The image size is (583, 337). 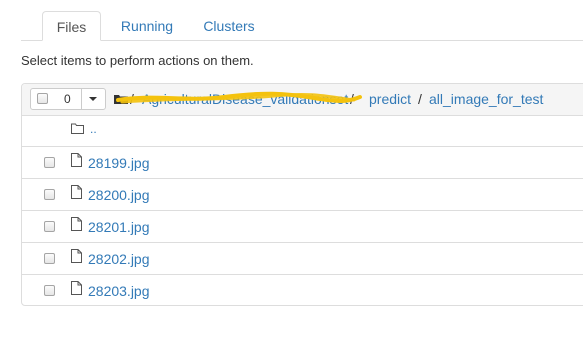 I want to click on tab-running: Running, so click(x=147, y=26).